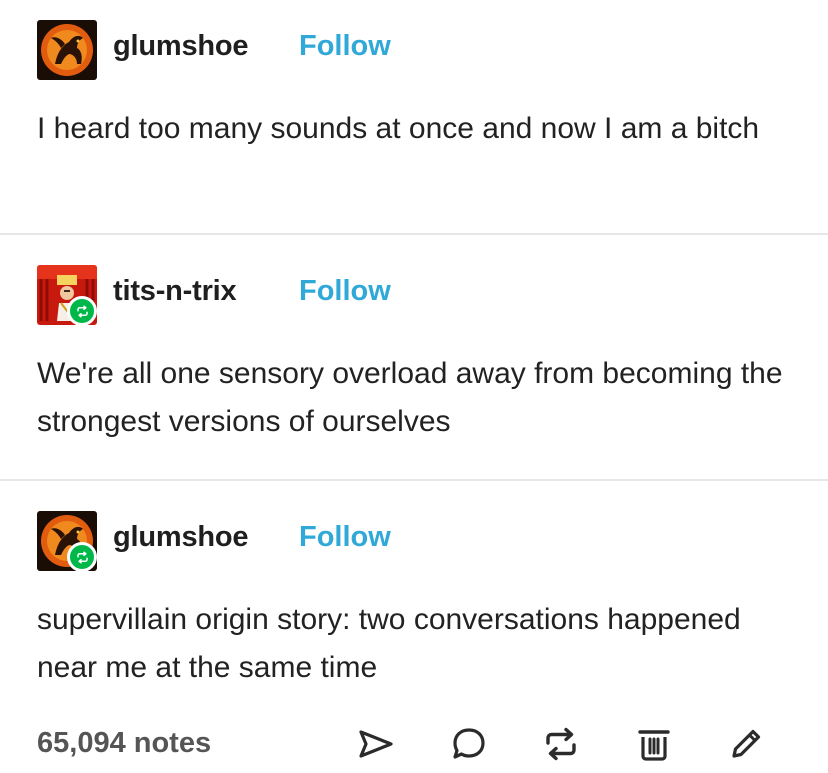  I want to click on pencil-icon, so click(746, 743).